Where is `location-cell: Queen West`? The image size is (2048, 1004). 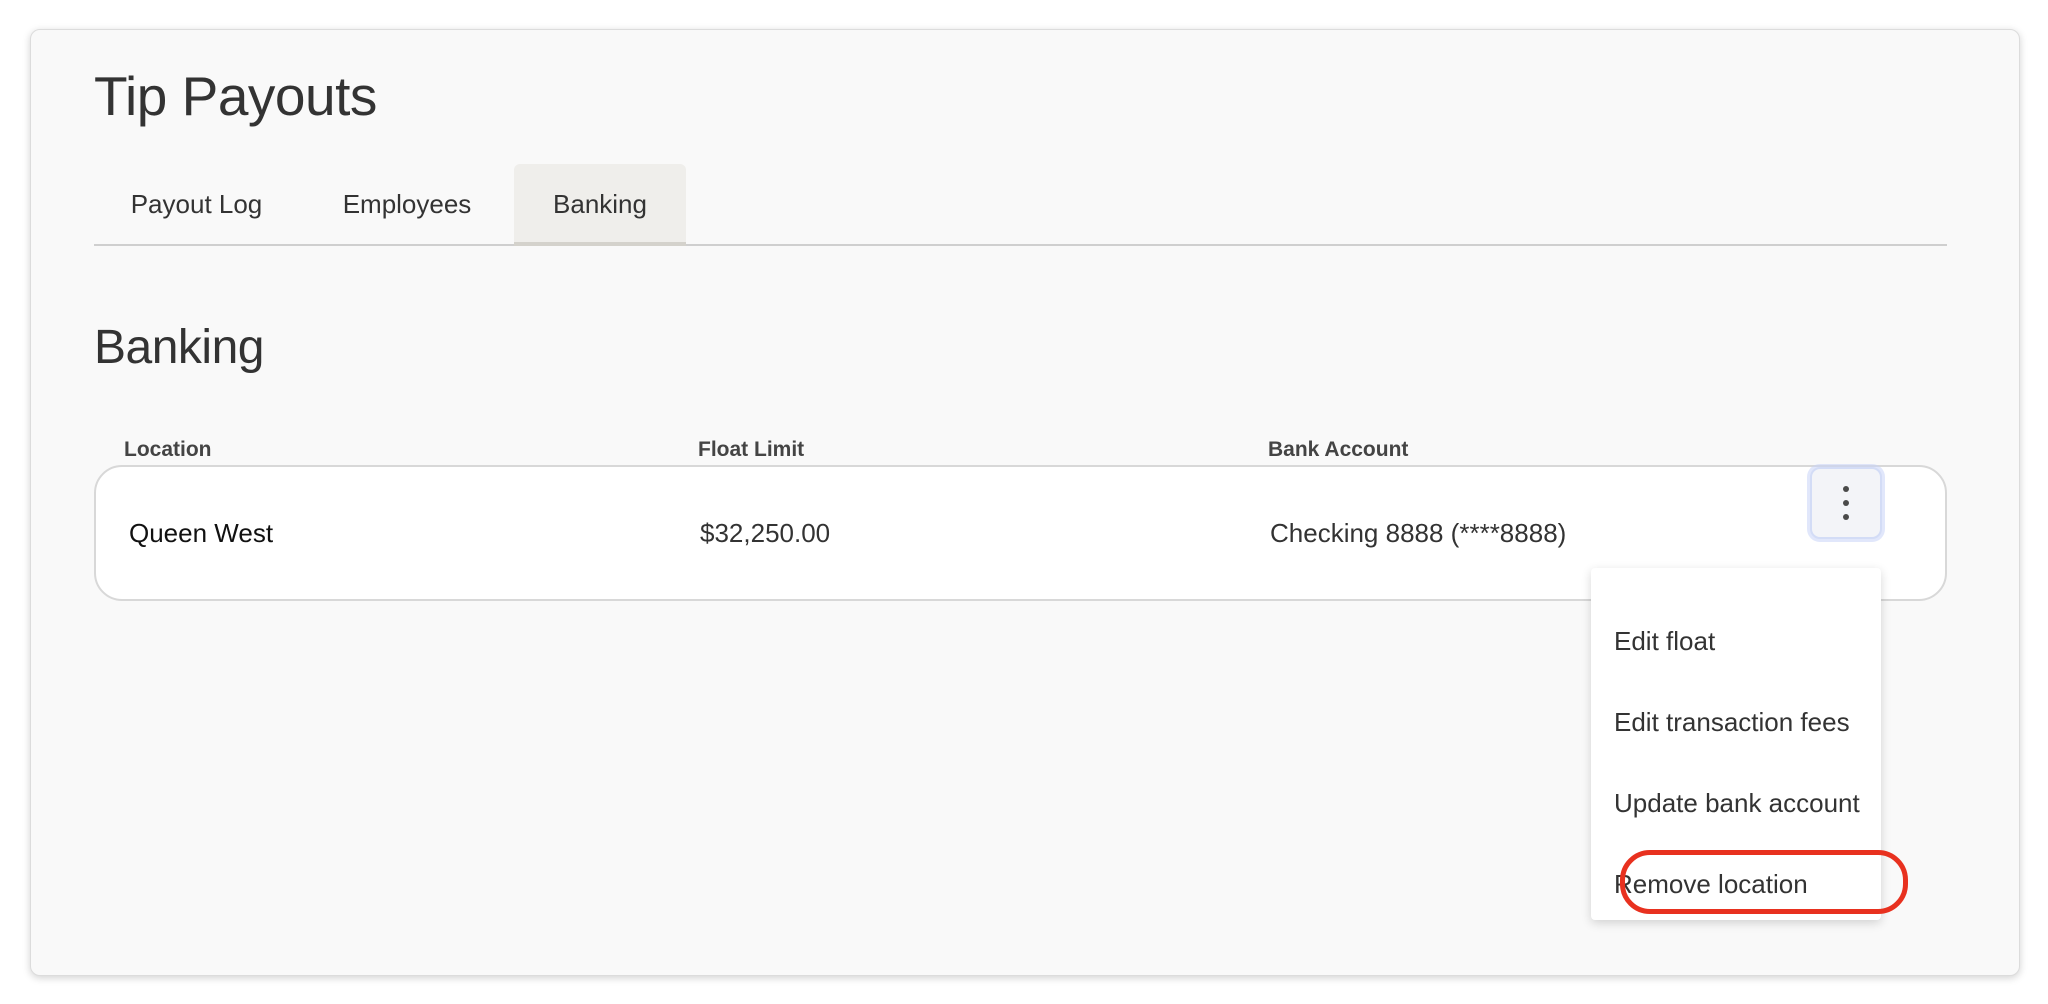 location-cell: Queen West is located at coordinates (201, 533).